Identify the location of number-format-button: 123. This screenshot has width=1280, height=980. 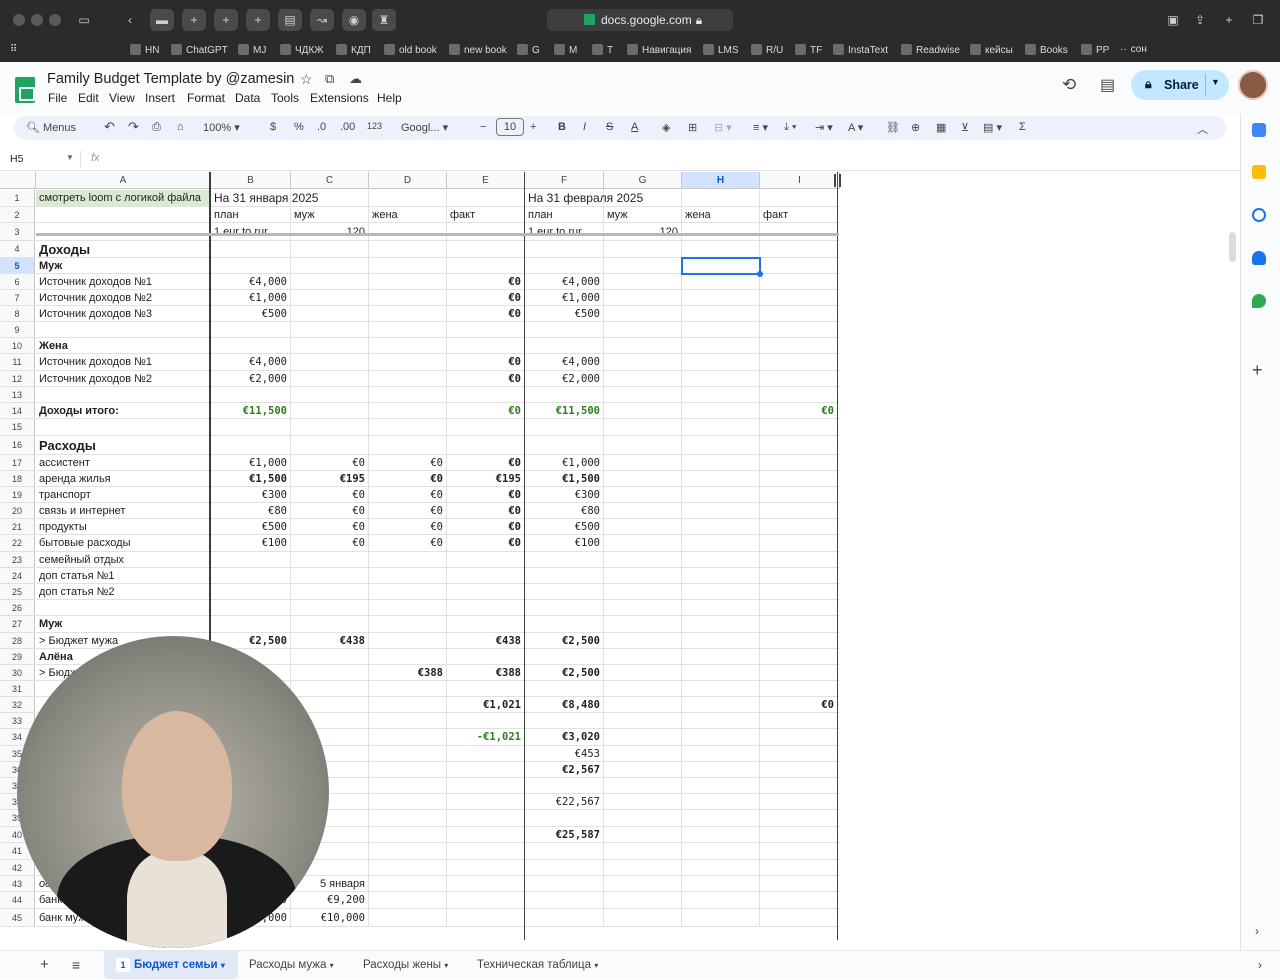
(374, 126).